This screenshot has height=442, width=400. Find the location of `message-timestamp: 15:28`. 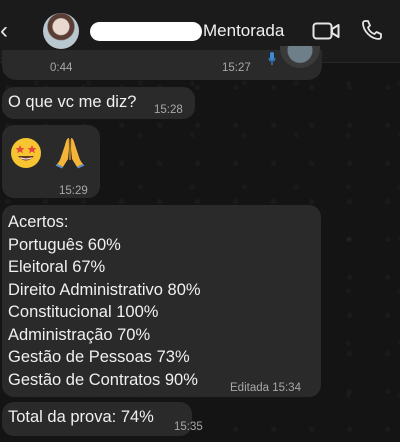

message-timestamp: 15:28 is located at coordinates (168, 110).